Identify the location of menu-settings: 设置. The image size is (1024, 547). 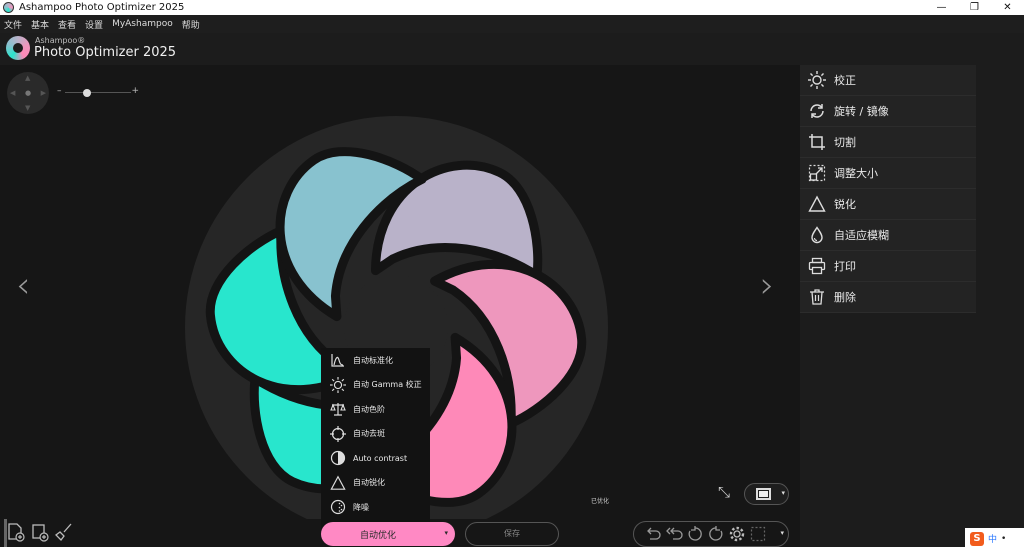
(94, 24).